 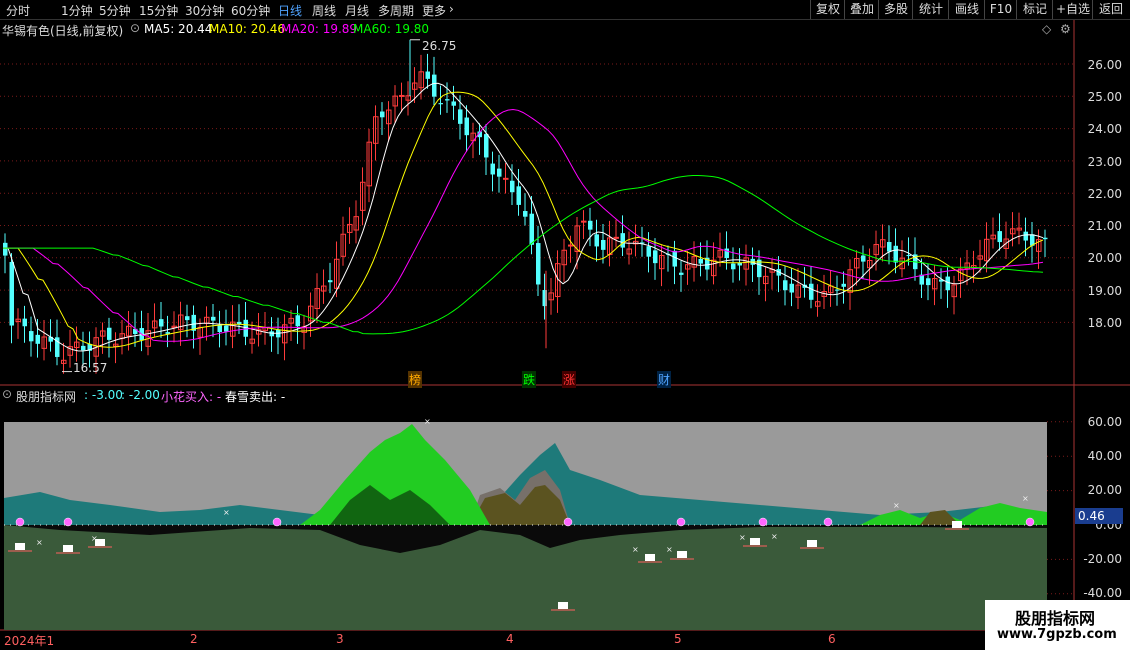 I want to click on x-axis-label: 6, so click(x=832, y=639).